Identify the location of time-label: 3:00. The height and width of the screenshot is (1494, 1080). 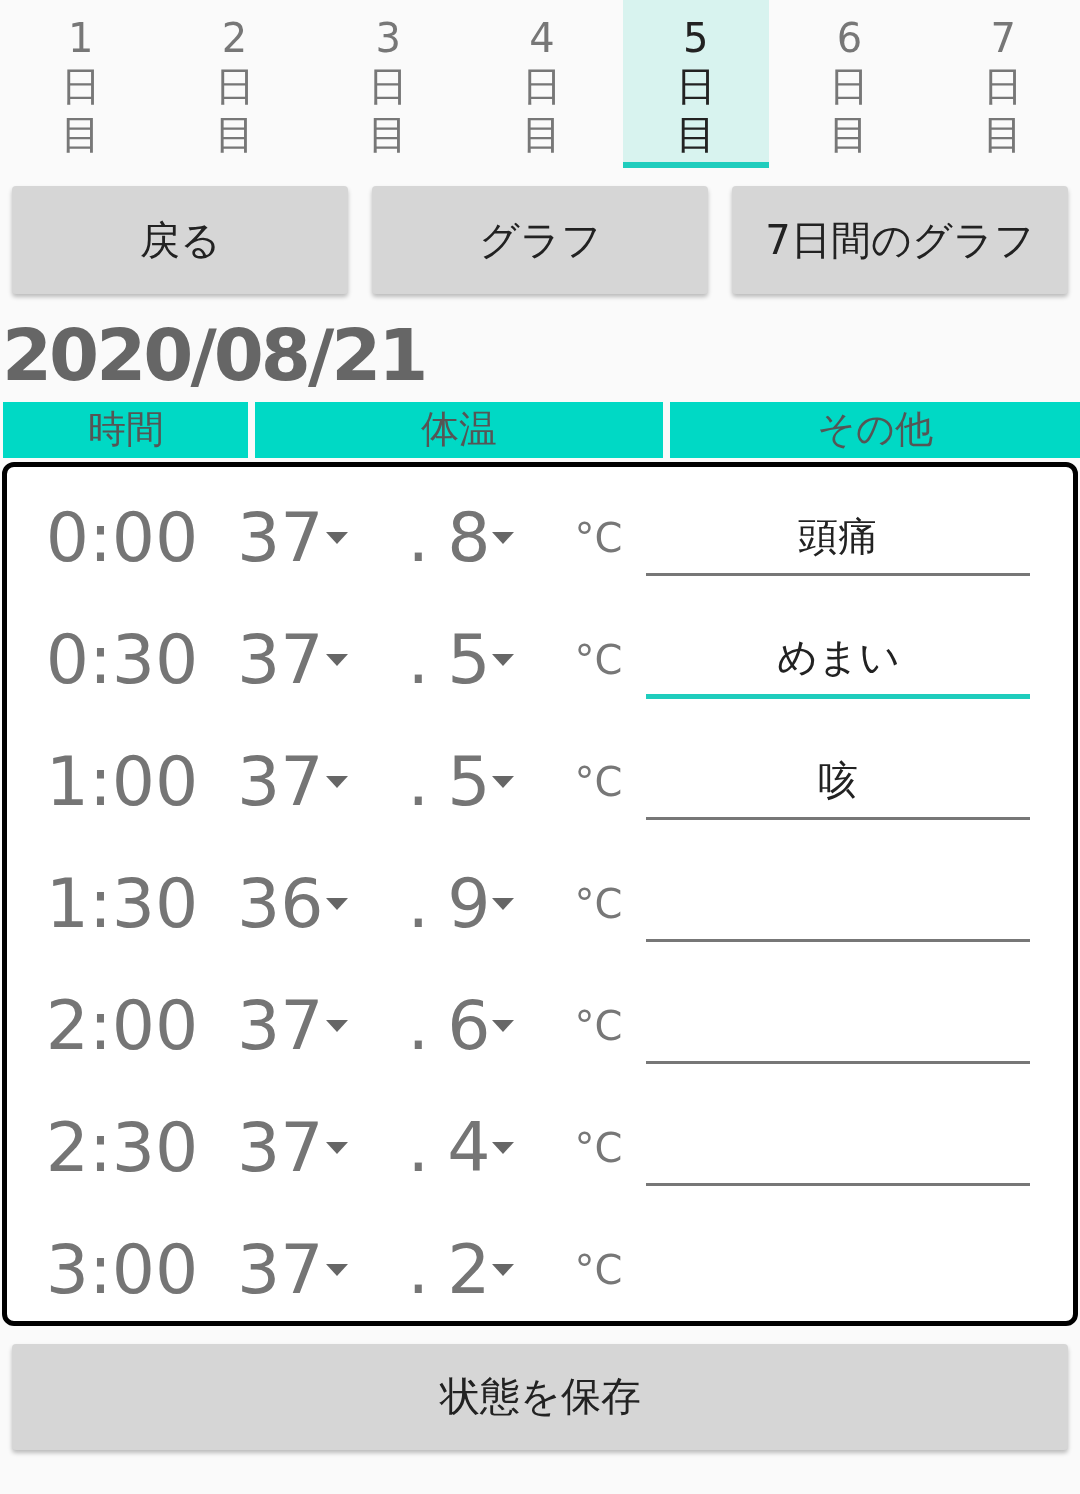
(122, 1270).